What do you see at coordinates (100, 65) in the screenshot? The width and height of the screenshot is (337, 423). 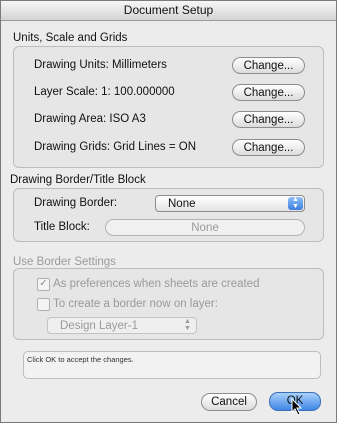 I see `drawing-units-label: Drawing Units: Millimeters` at bounding box center [100, 65].